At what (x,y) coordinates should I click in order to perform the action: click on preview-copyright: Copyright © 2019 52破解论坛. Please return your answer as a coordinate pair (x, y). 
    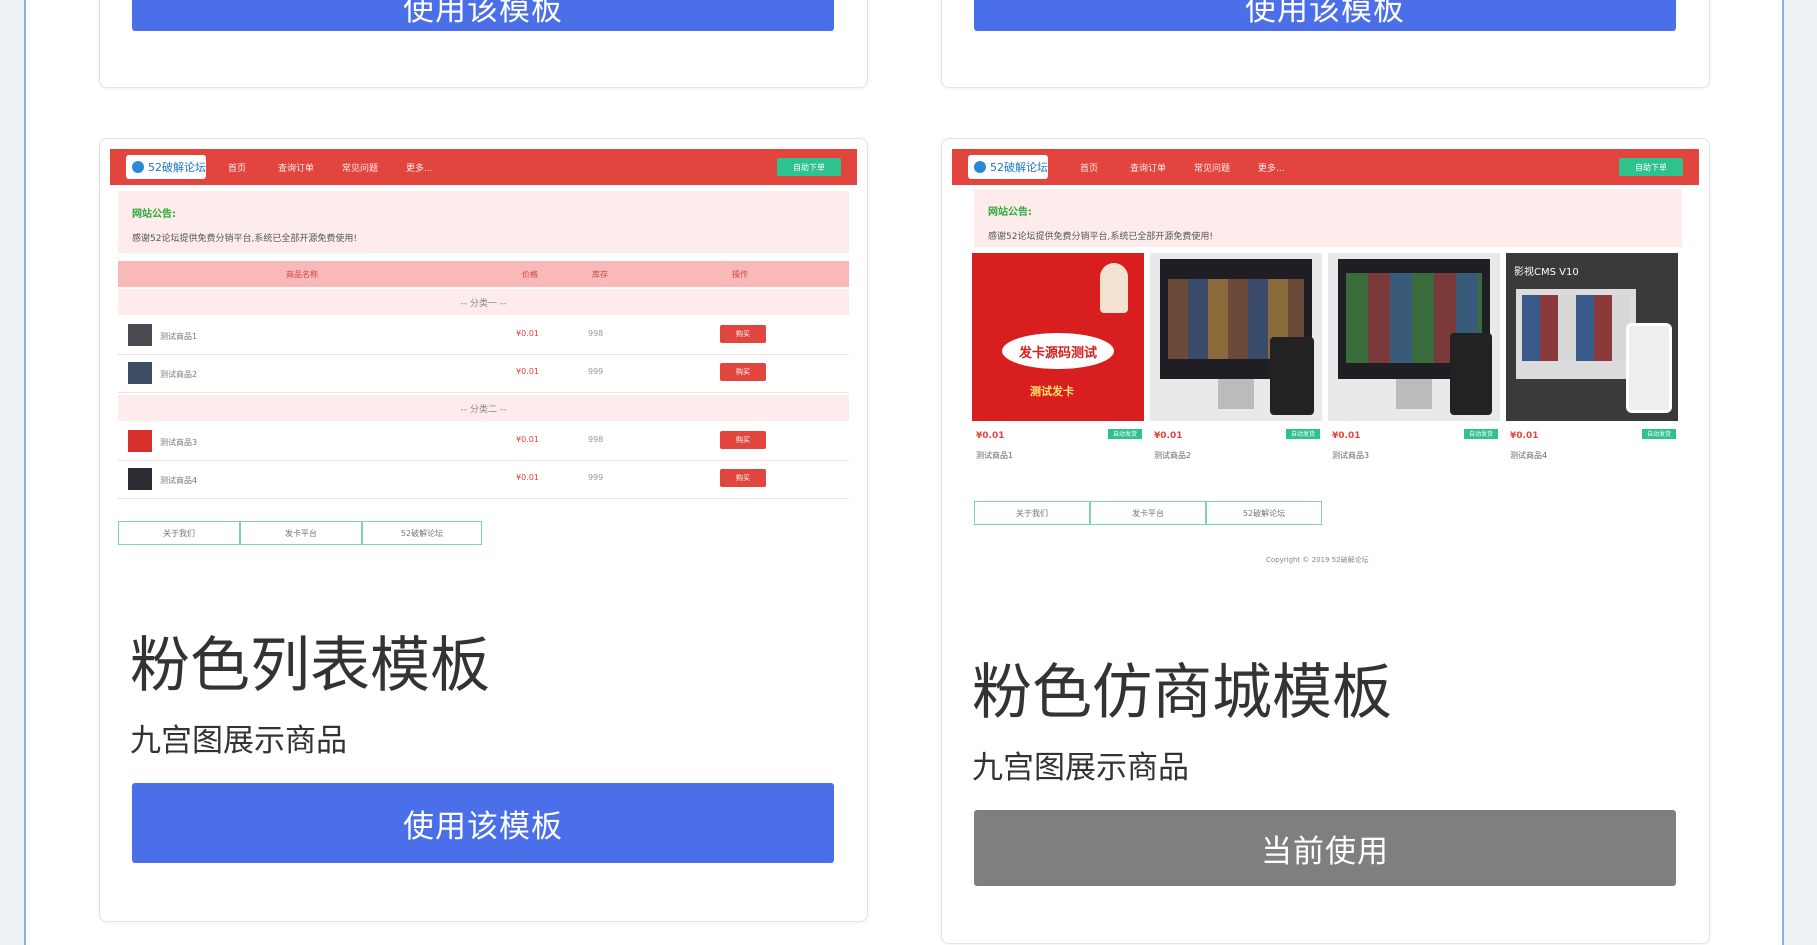
    Looking at the image, I should click on (1317, 560).